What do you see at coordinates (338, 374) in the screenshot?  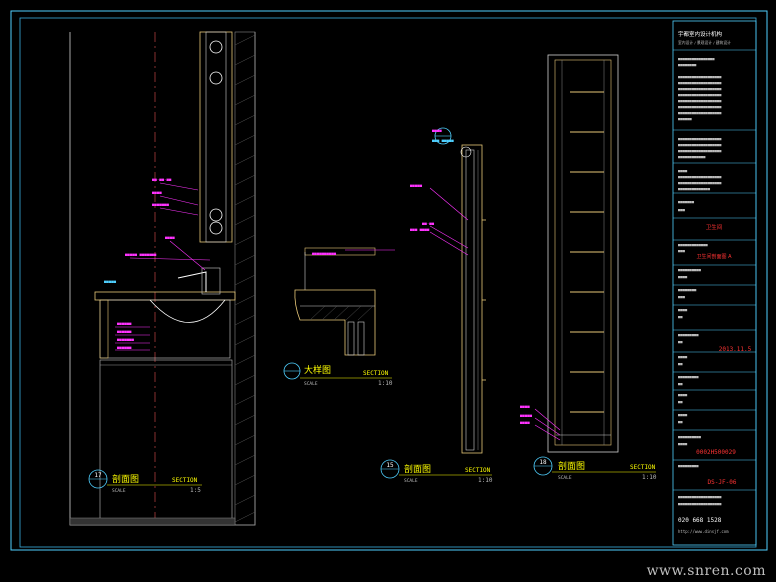 I see `detail-label: 大样图 SECTION SCALE 1:10` at bounding box center [338, 374].